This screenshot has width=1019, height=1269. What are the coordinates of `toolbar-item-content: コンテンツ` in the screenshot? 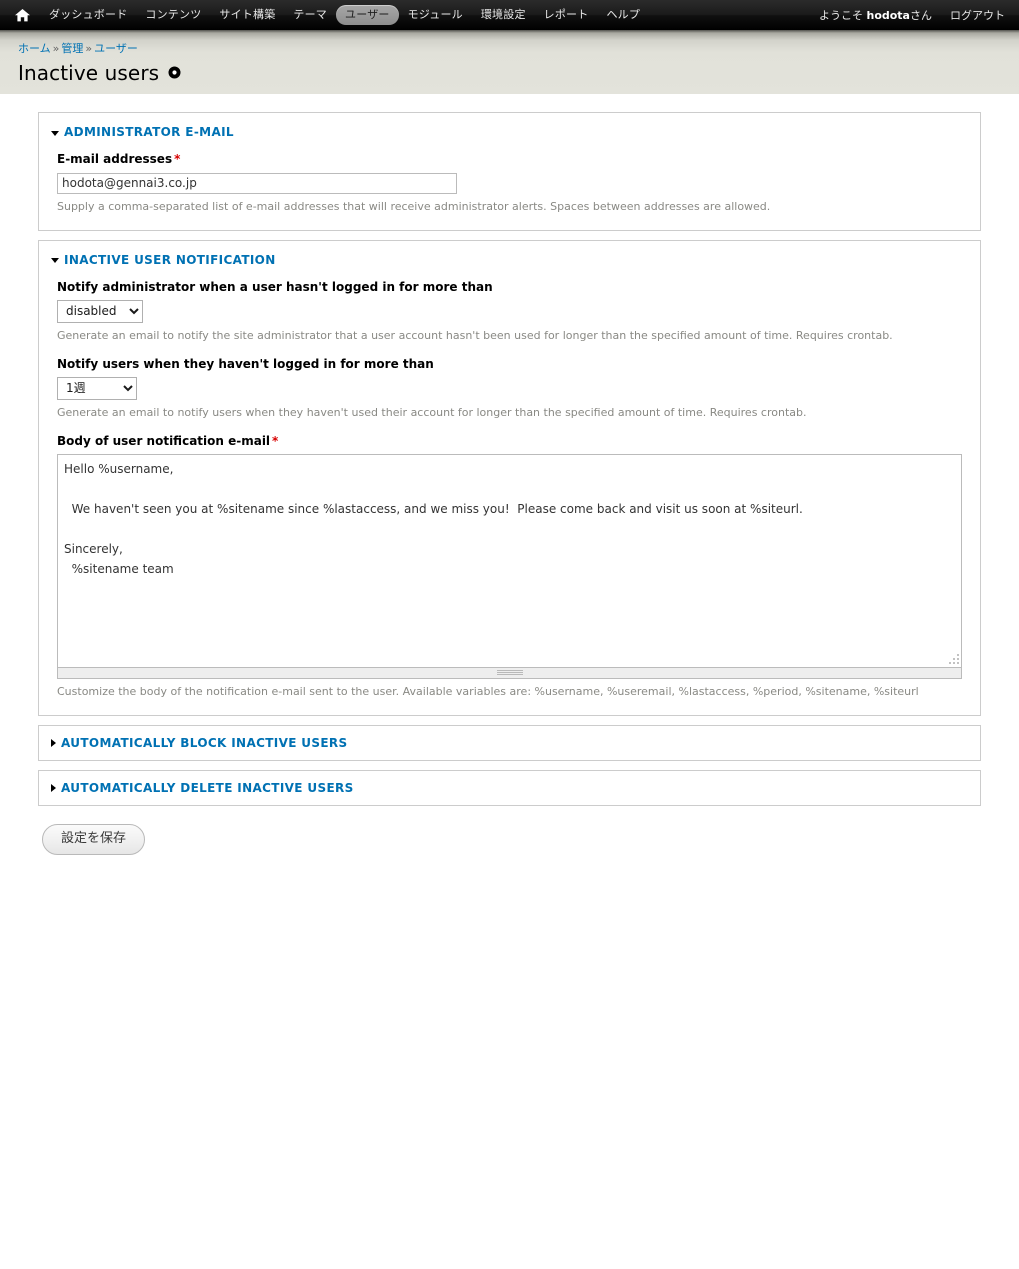 It's located at (173, 15).